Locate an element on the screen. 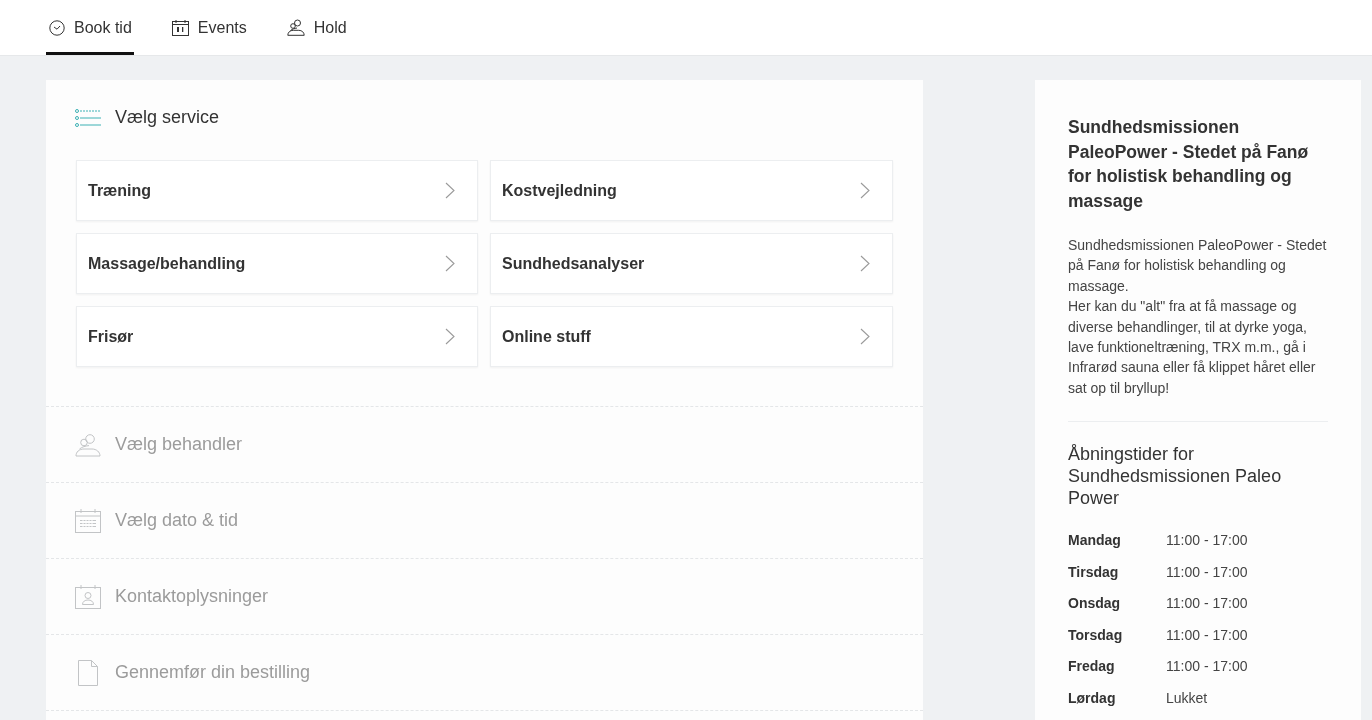  business-description: Sundhedsmissionen PaleoPower - Stedet på Fanø for holistisk behandling og massage. Her kan du "alt" fra at få massage og diverse behandlinger, til at dyrke yoga, lave funktioneltræning, TRX m.m., gå i Infrarød sauna eller få klippet håret eller sat op til bryllup! is located at coordinates (1198, 317).